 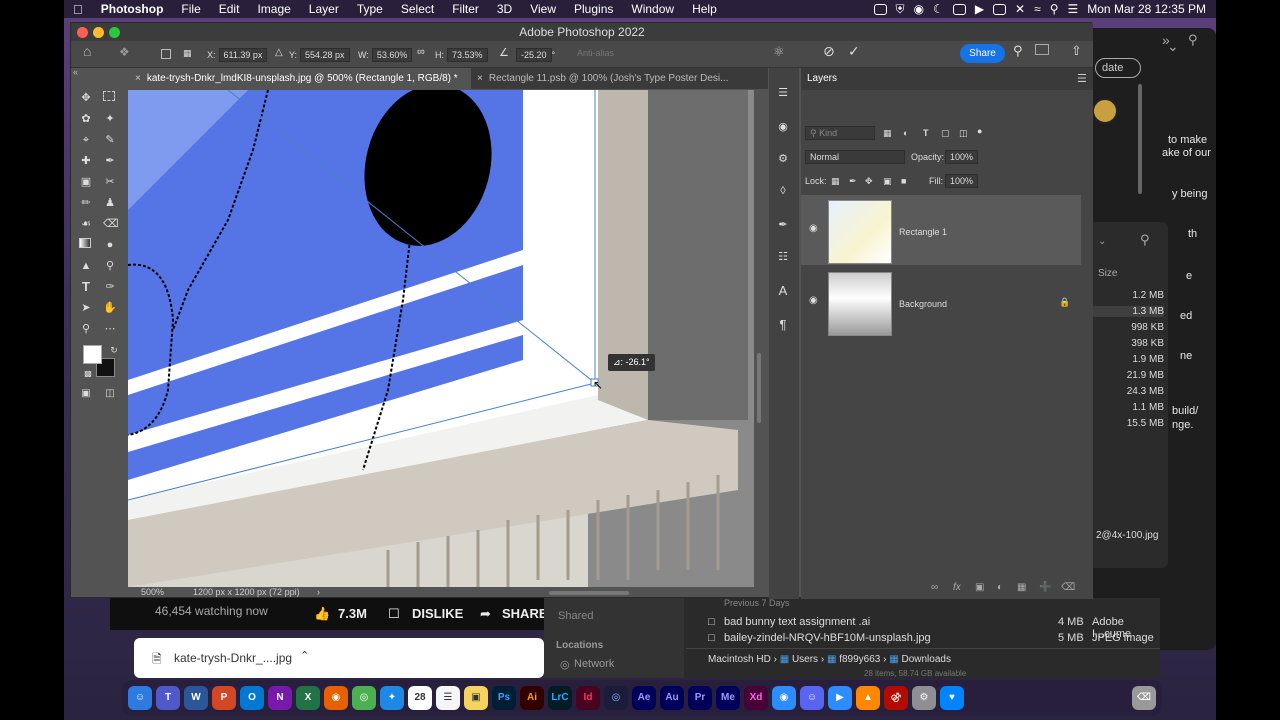 What do you see at coordinates (1068, 587) in the screenshot?
I see `trash-icon: ⌫` at bounding box center [1068, 587].